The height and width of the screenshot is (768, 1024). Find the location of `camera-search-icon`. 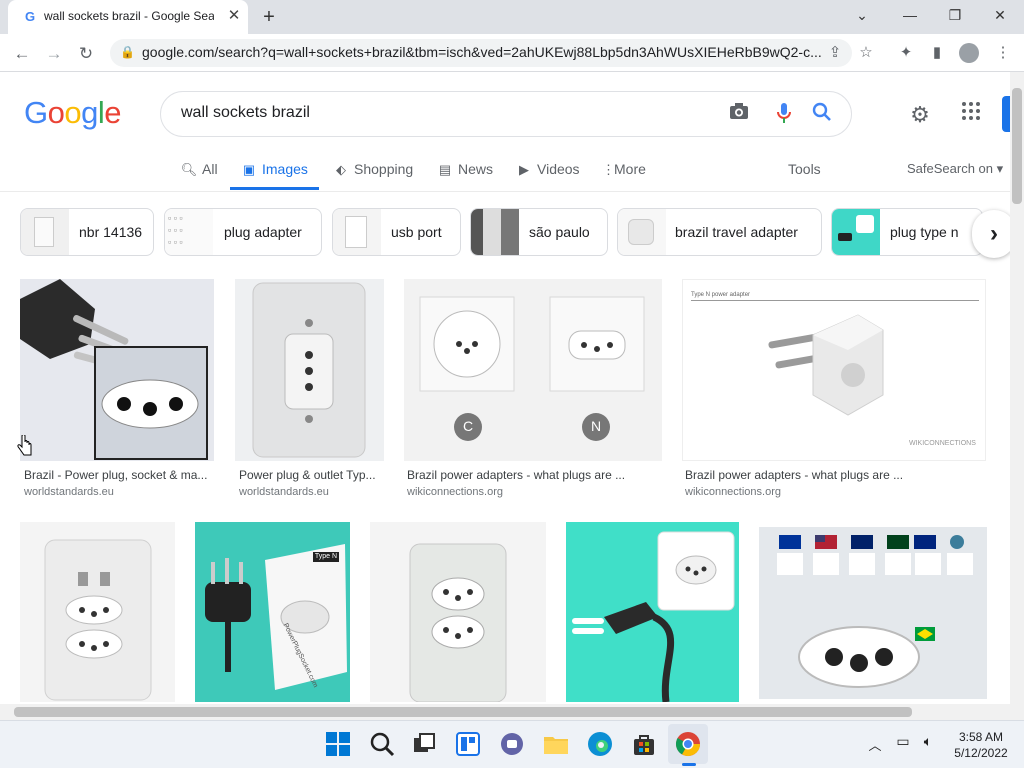

camera-search-icon is located at coordinates (739, 114).